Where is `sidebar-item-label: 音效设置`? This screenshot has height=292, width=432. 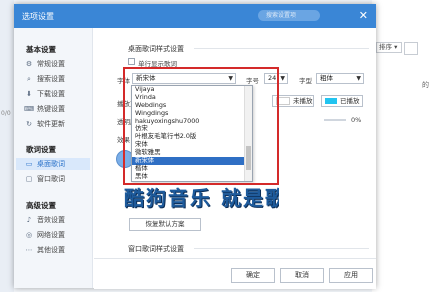
sidebar-item-label: 音效设置 is located at coordinates (51, 220).